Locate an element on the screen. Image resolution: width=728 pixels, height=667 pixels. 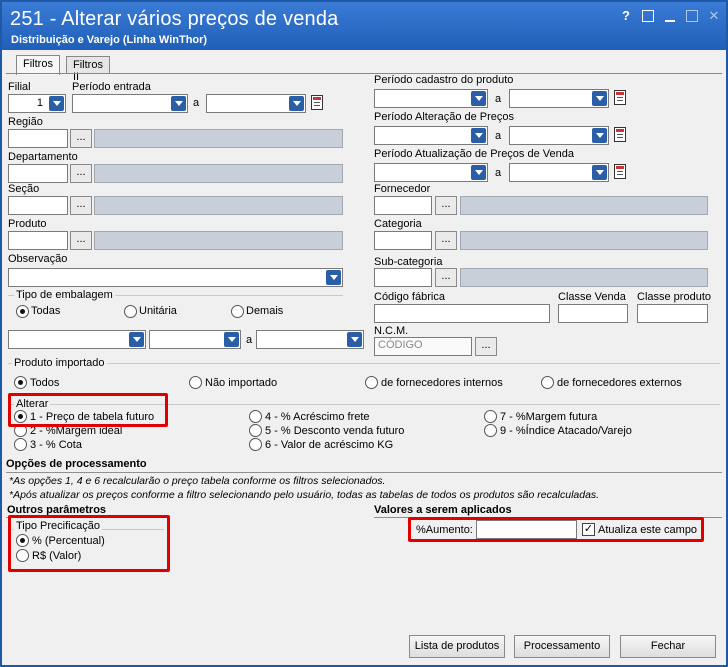
tab-panel-border is located at coordinates (364, 73).